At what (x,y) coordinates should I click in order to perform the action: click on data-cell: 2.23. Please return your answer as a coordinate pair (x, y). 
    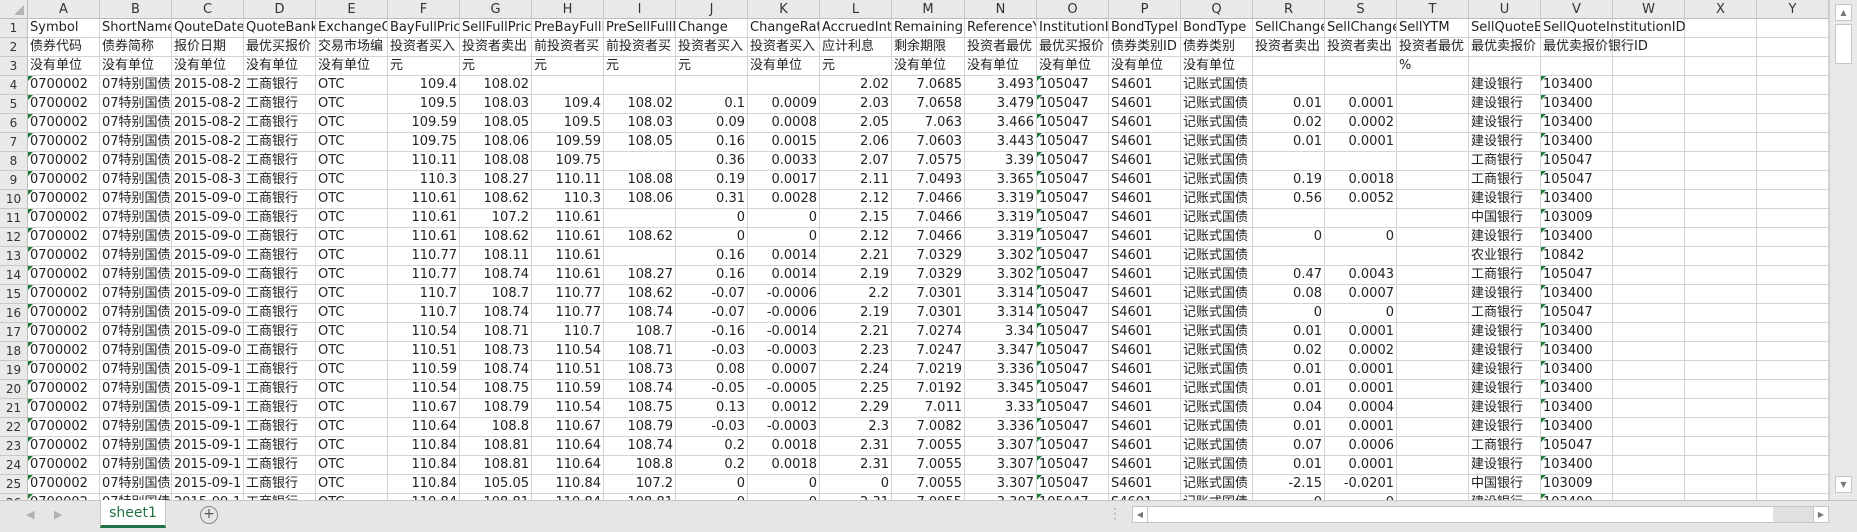
    Looking at the image, I should click on (856, 351).